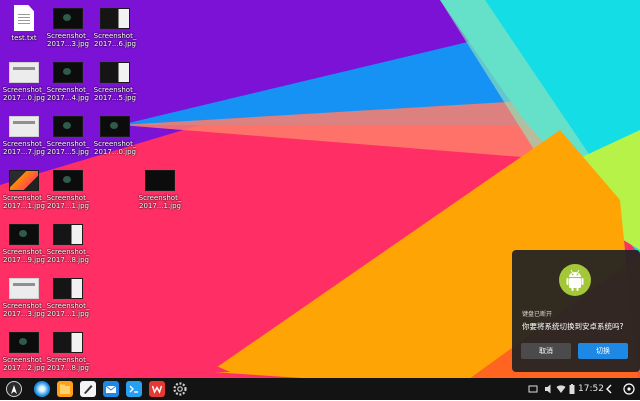 Image resolution: width=640 pixels, height=401 pixels. Describe the element at coordinates (573, 326) in the screenshot. I see `dialog-message: 你要将系统切换到安卓系统吗?` at that location.